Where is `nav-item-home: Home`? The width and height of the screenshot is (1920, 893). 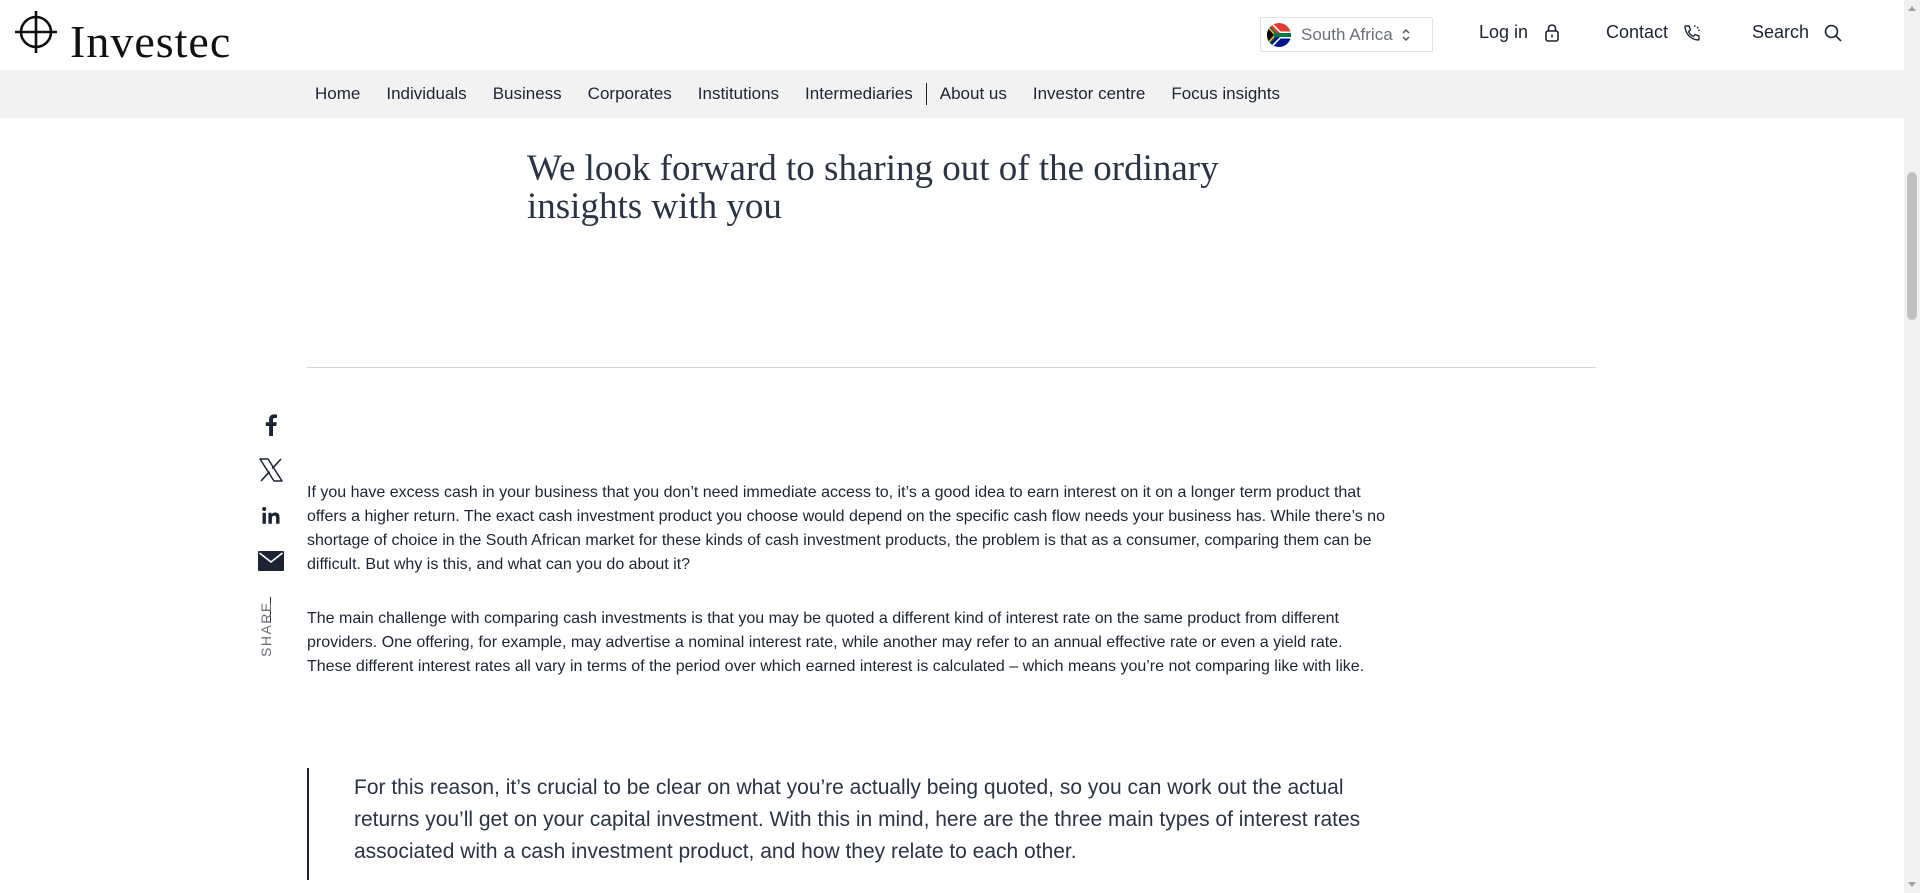
nav-item-home: Home is located at coordinates (344, 94).